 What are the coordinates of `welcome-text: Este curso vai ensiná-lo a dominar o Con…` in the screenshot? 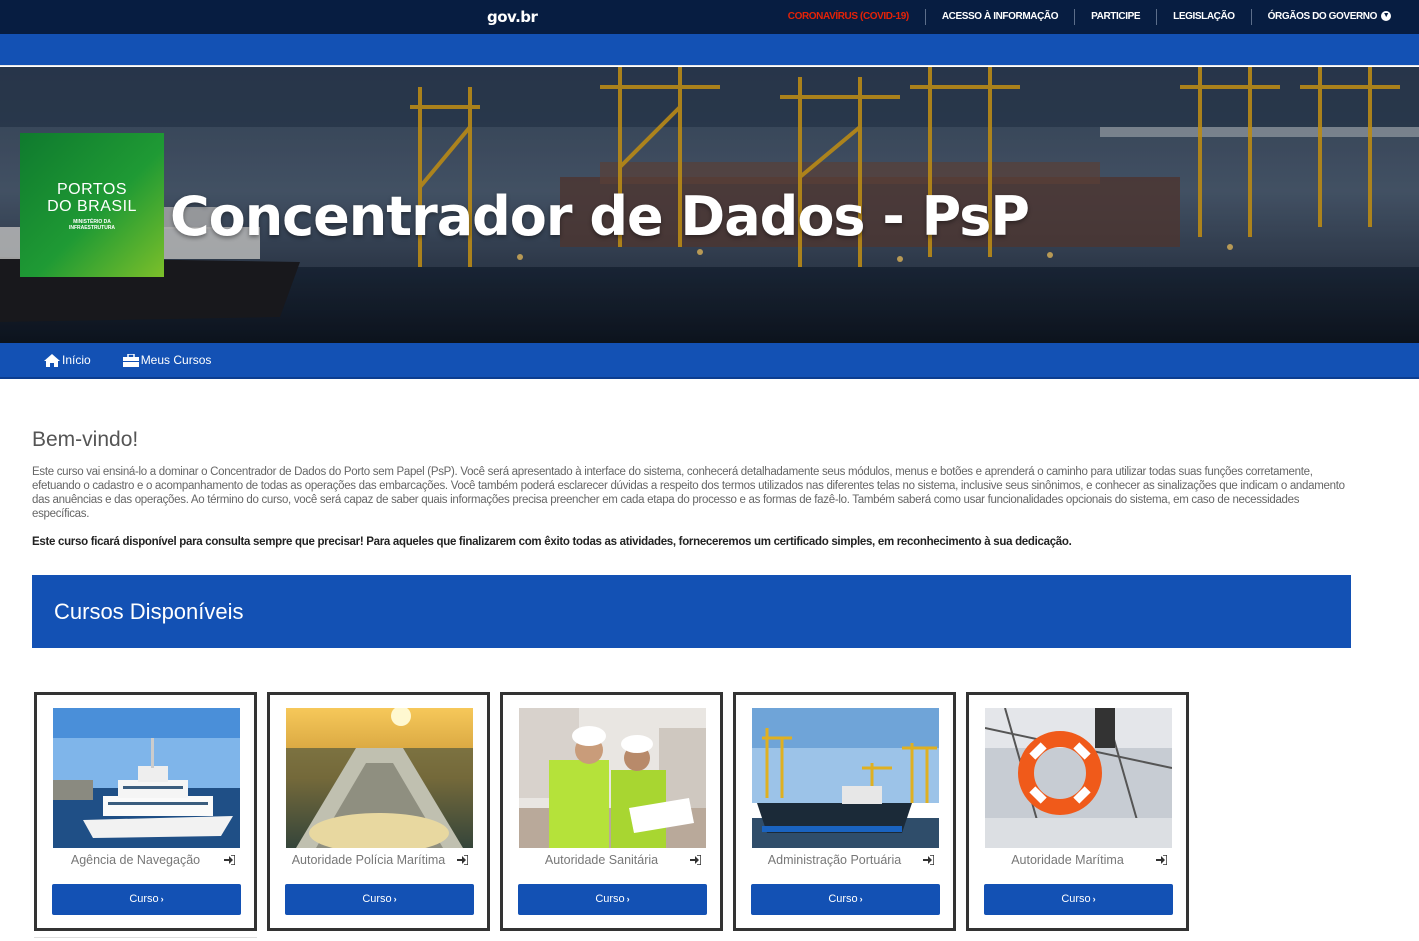 It's located at (688, 493).